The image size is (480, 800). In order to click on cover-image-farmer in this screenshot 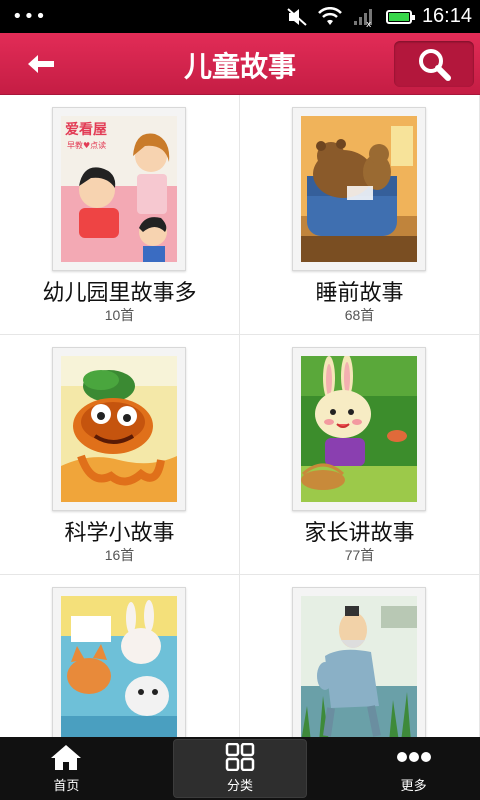, I will do `click(359, 666)`.